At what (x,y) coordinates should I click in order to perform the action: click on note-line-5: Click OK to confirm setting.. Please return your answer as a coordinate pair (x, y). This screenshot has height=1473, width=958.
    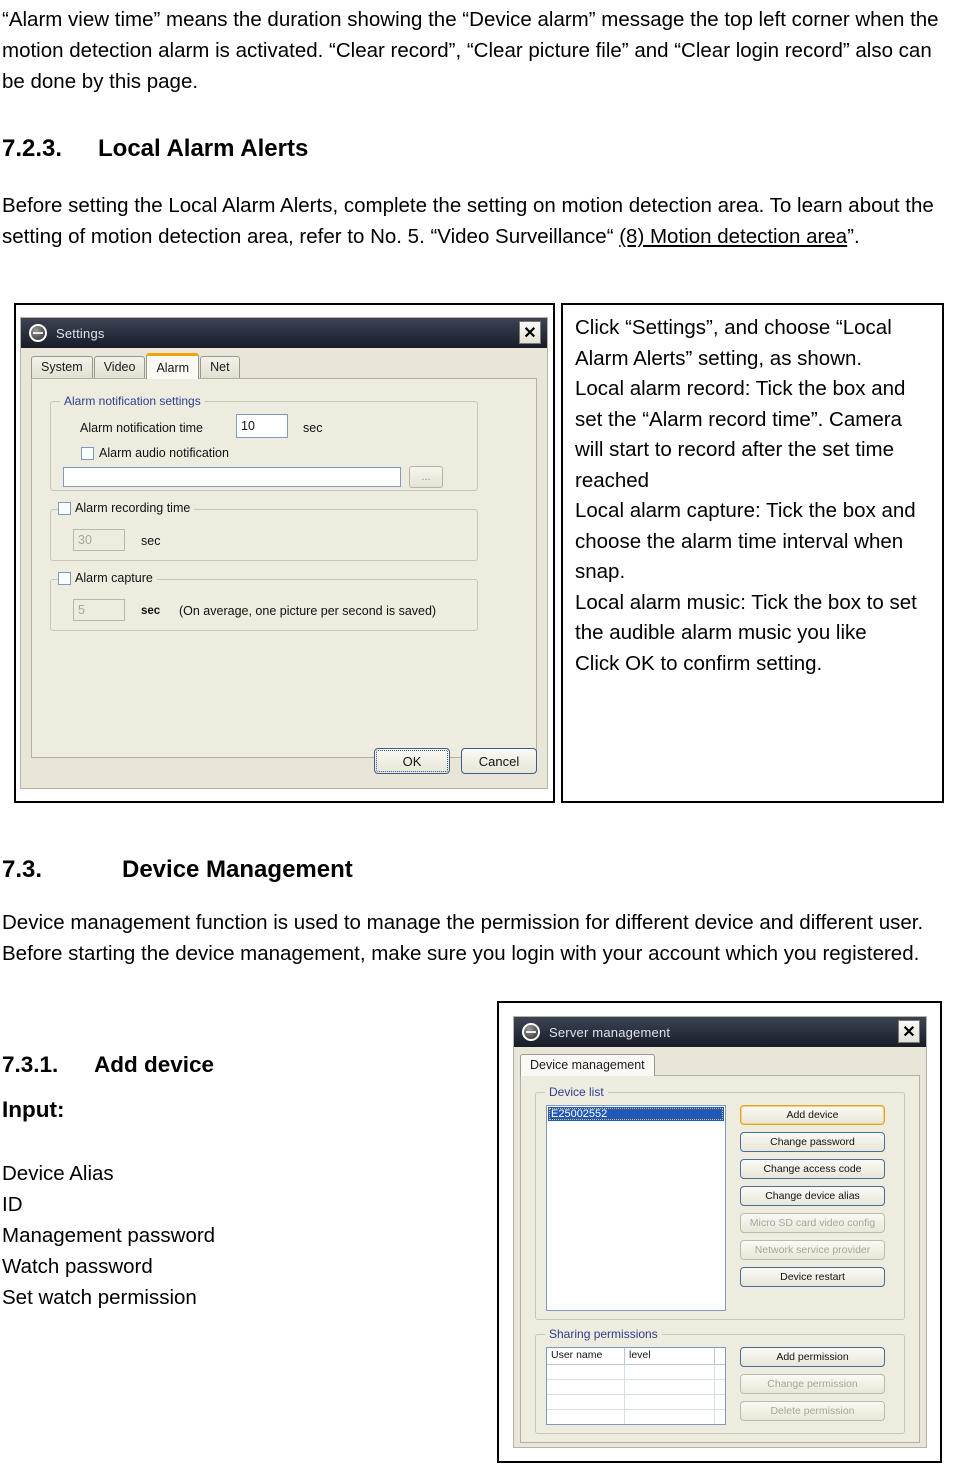
    Looking at the image, I should click on (699, 663).